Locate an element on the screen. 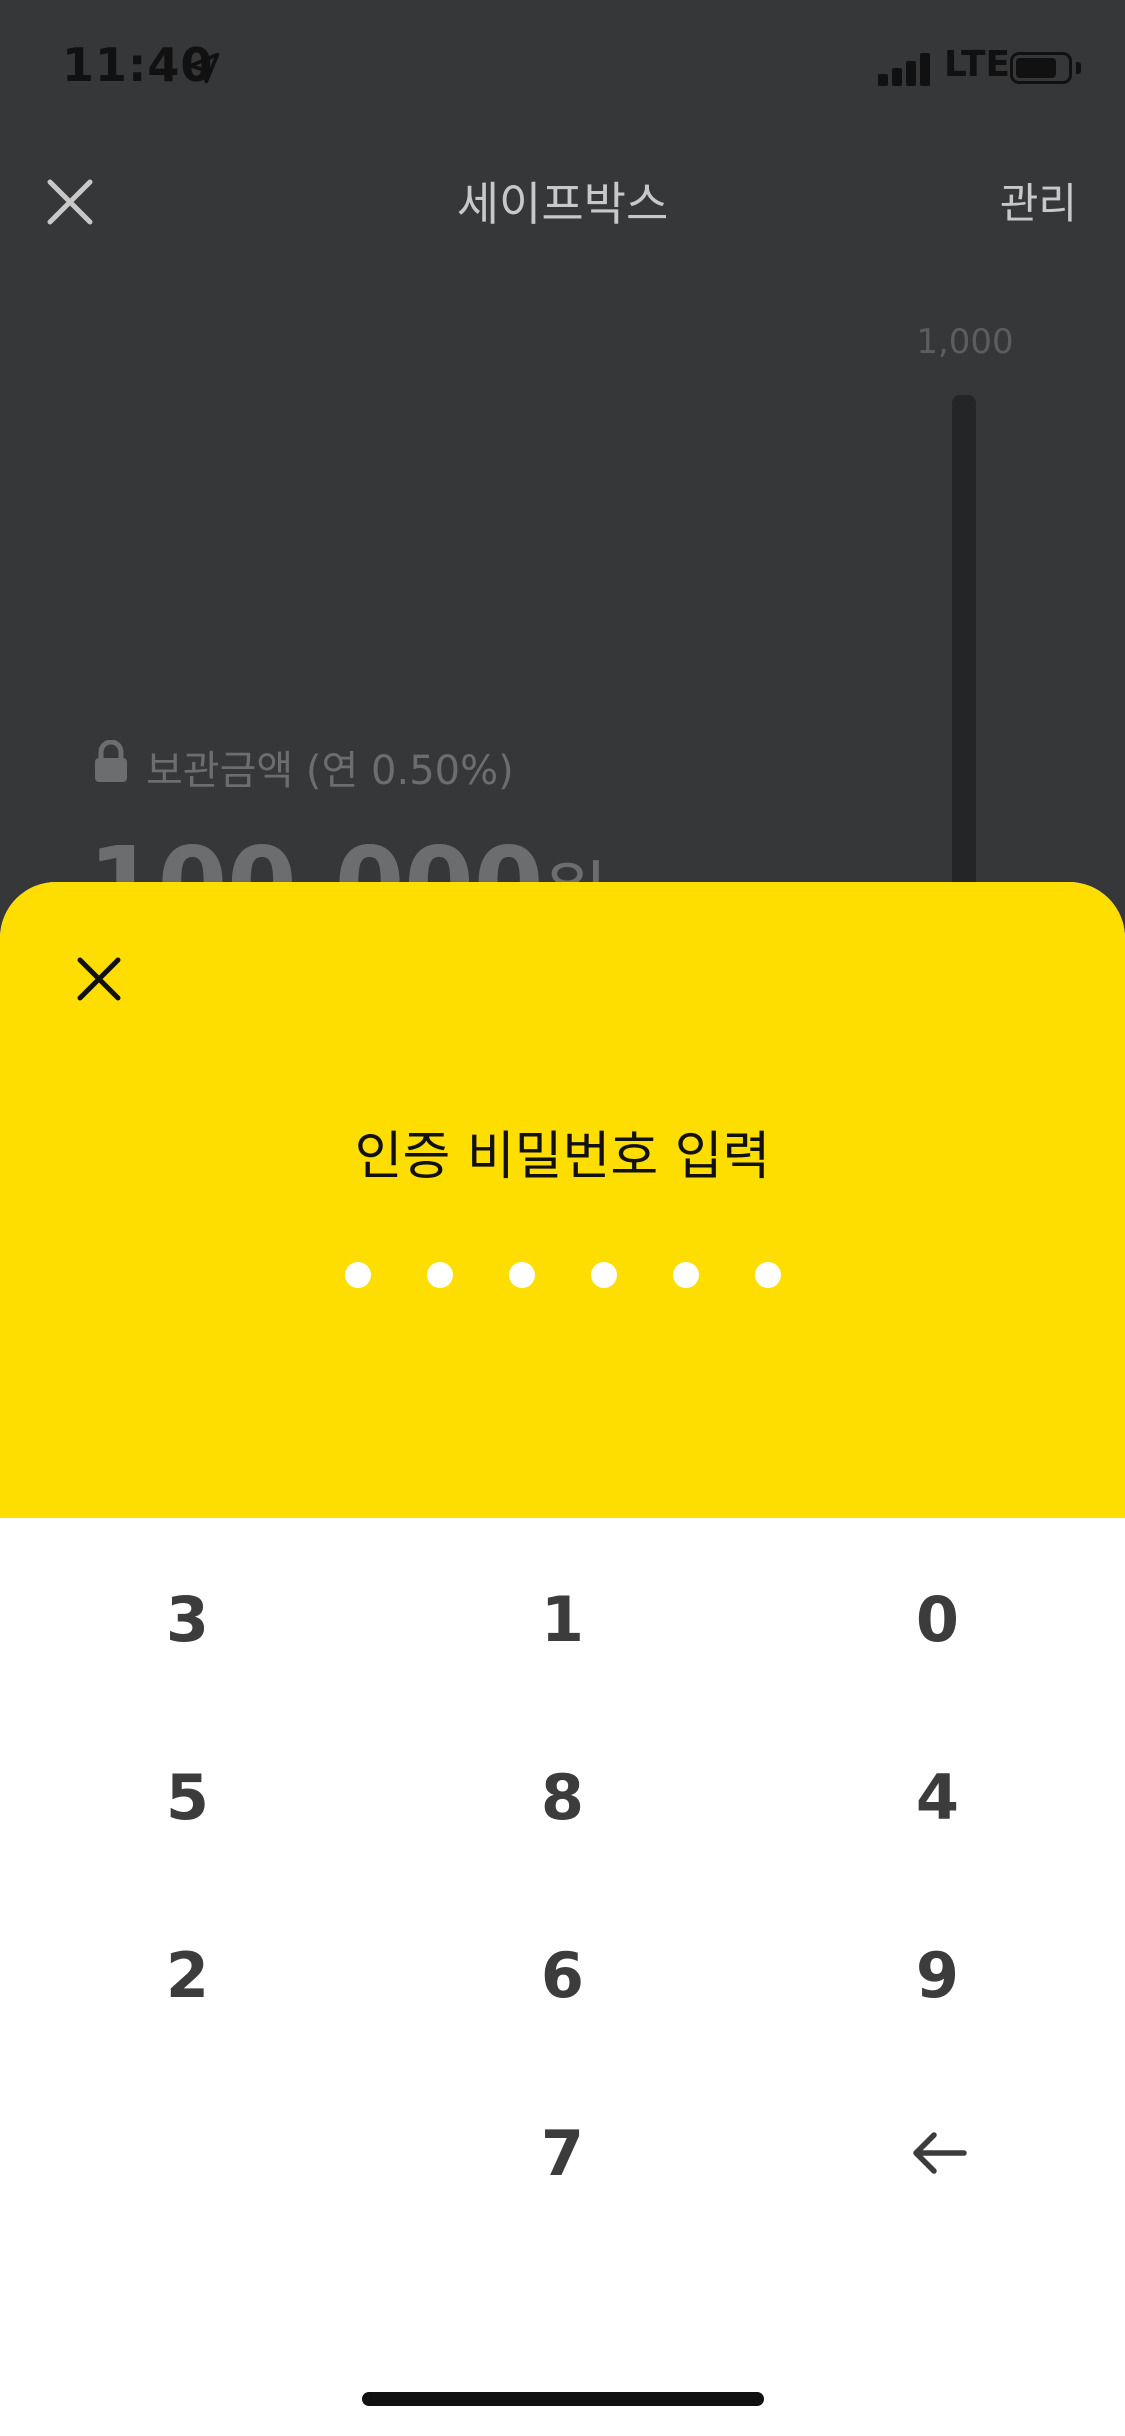 The height and width of the screenshot is (2436, 1125). pin-sheet-title: 인증 비밀번호 입력 is located at coordinates (562, 1157).